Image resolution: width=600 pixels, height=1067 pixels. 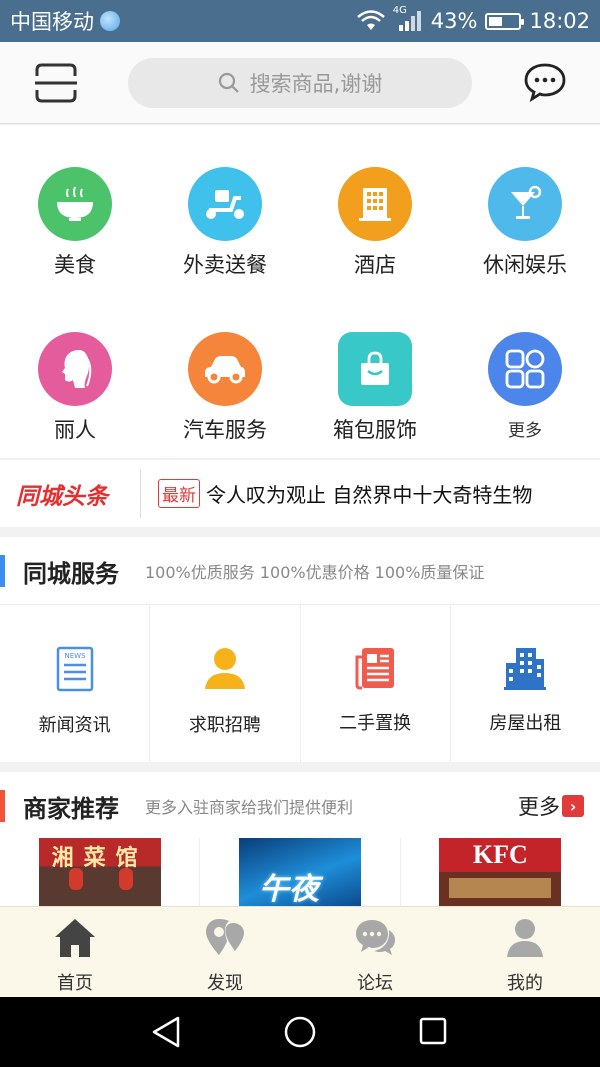 What do you see at coordinates (225, 983) in the screenshot?
I see `tab-label: 发现` at bounding box center [225, 983].